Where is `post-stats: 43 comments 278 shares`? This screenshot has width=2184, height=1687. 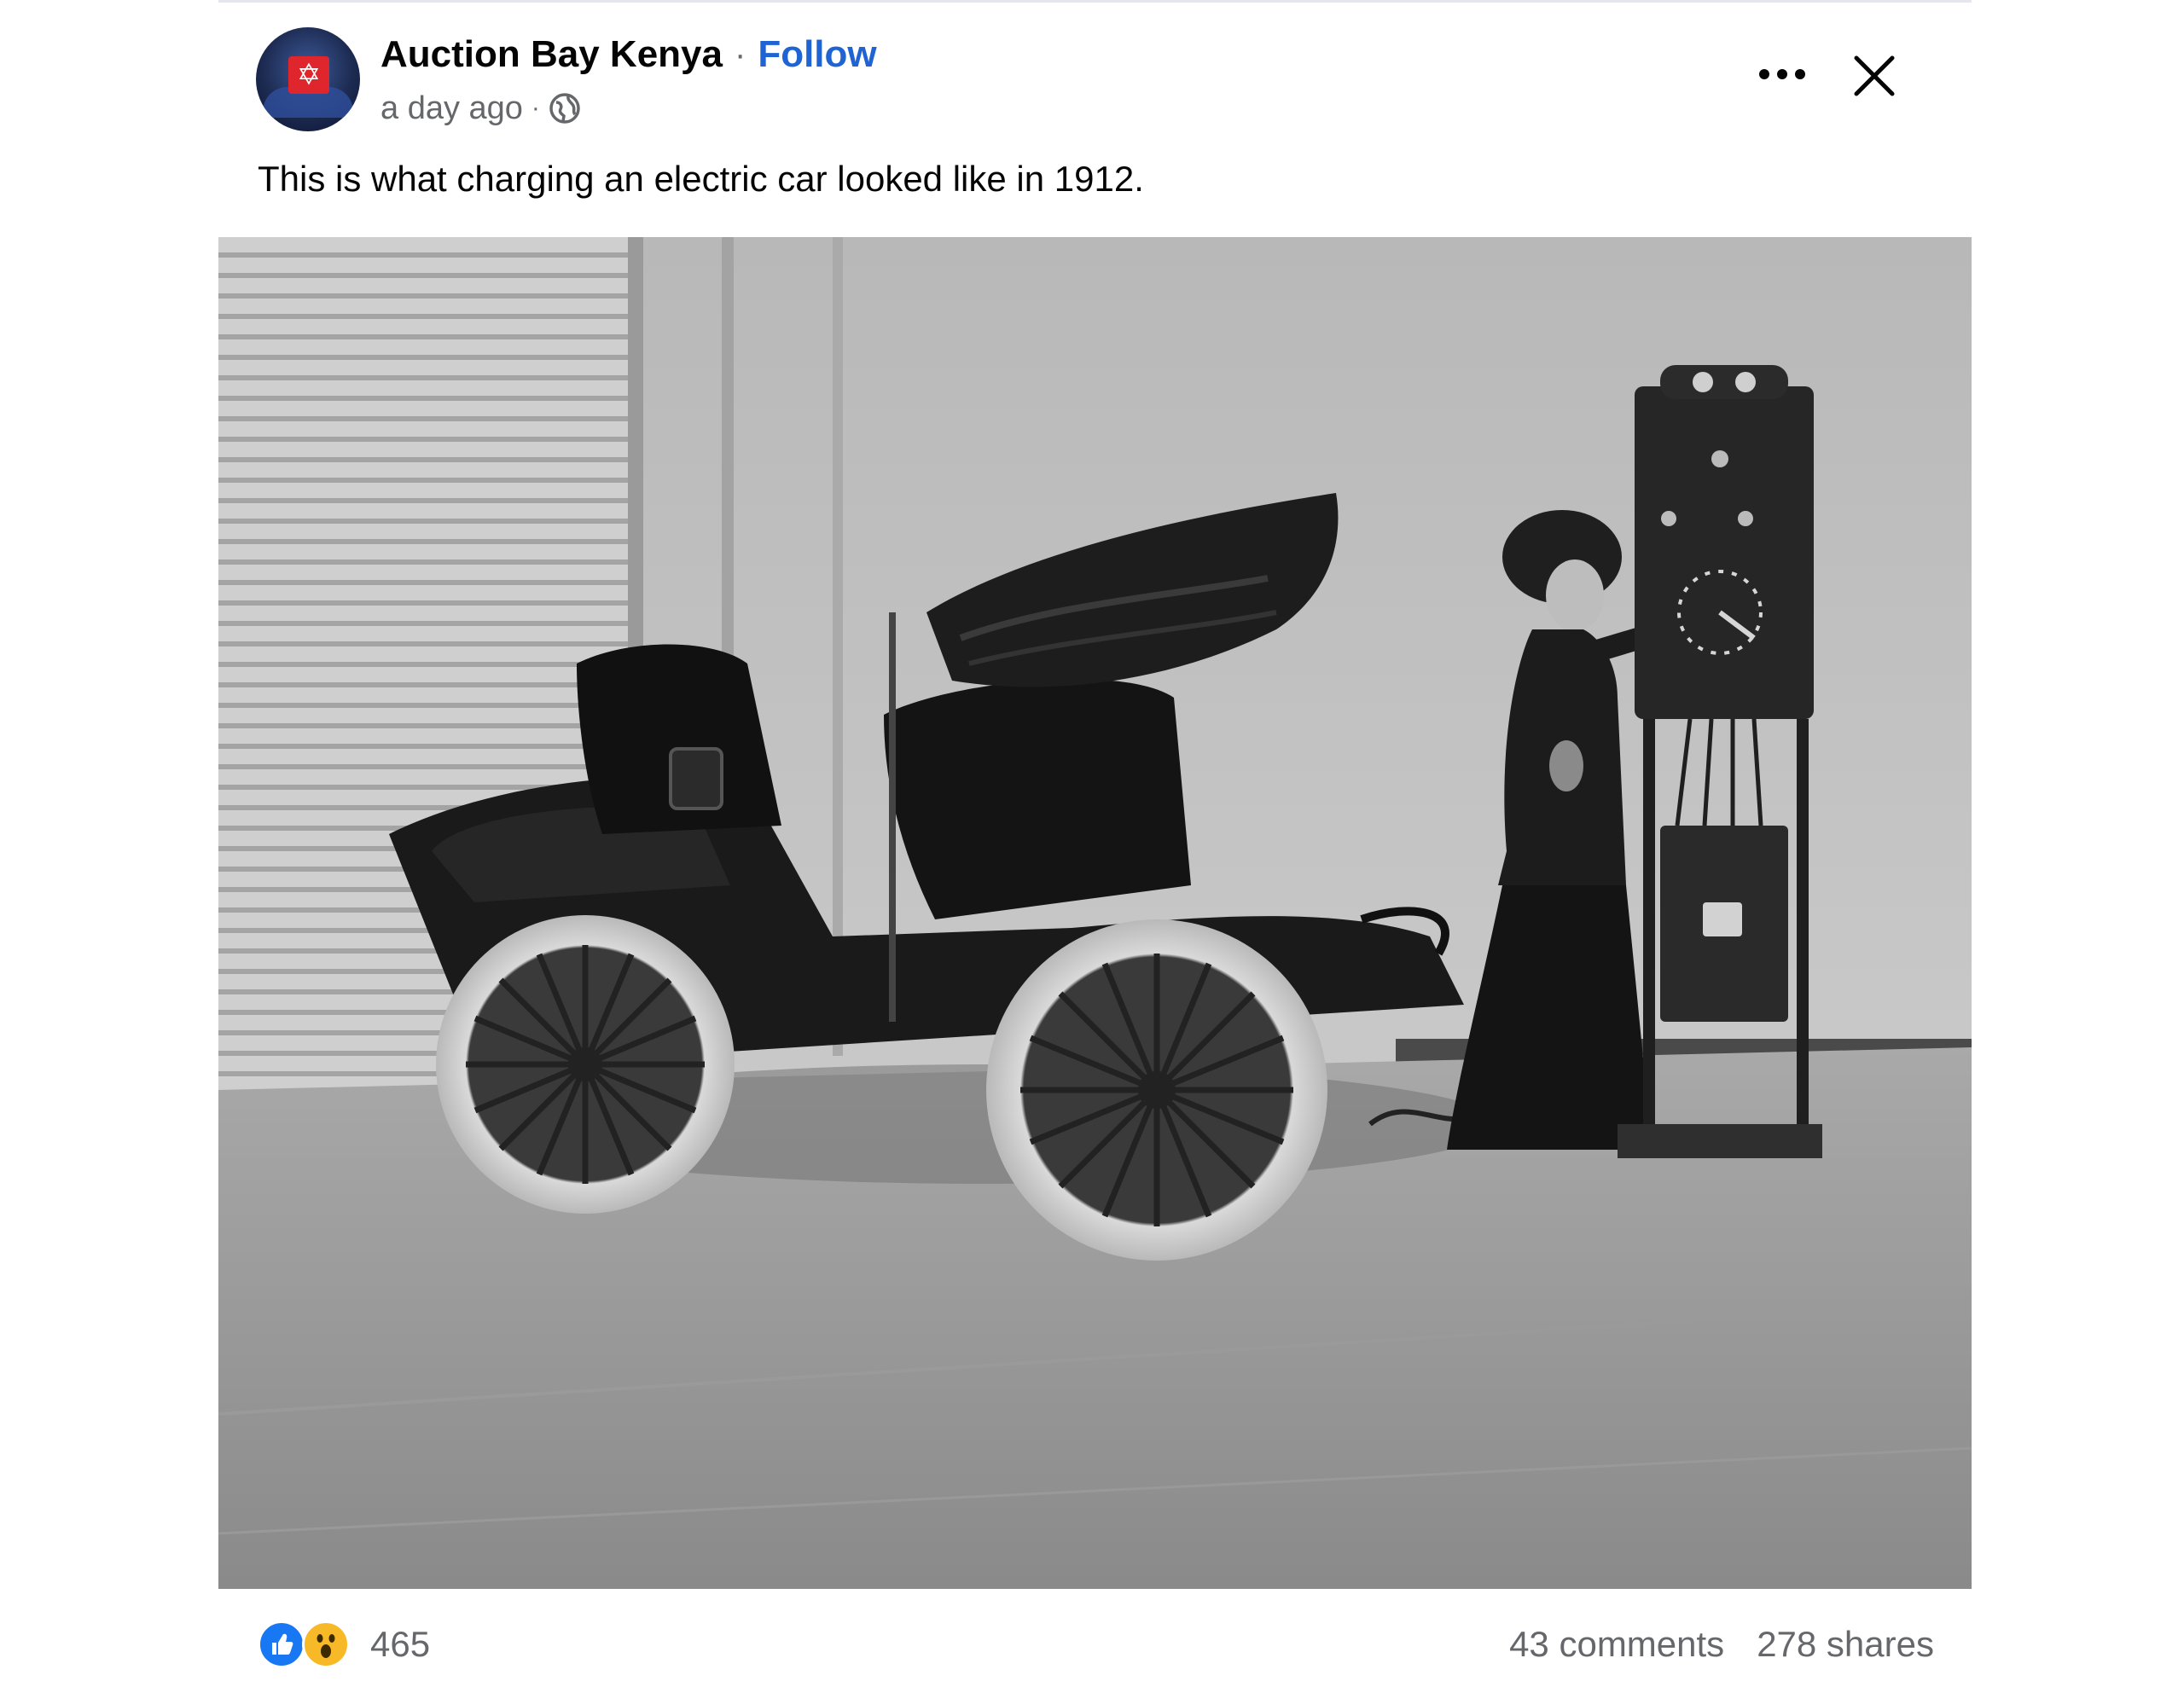
post-stats: 43 comments 278 shares is located at coordinates (1721, 1645).